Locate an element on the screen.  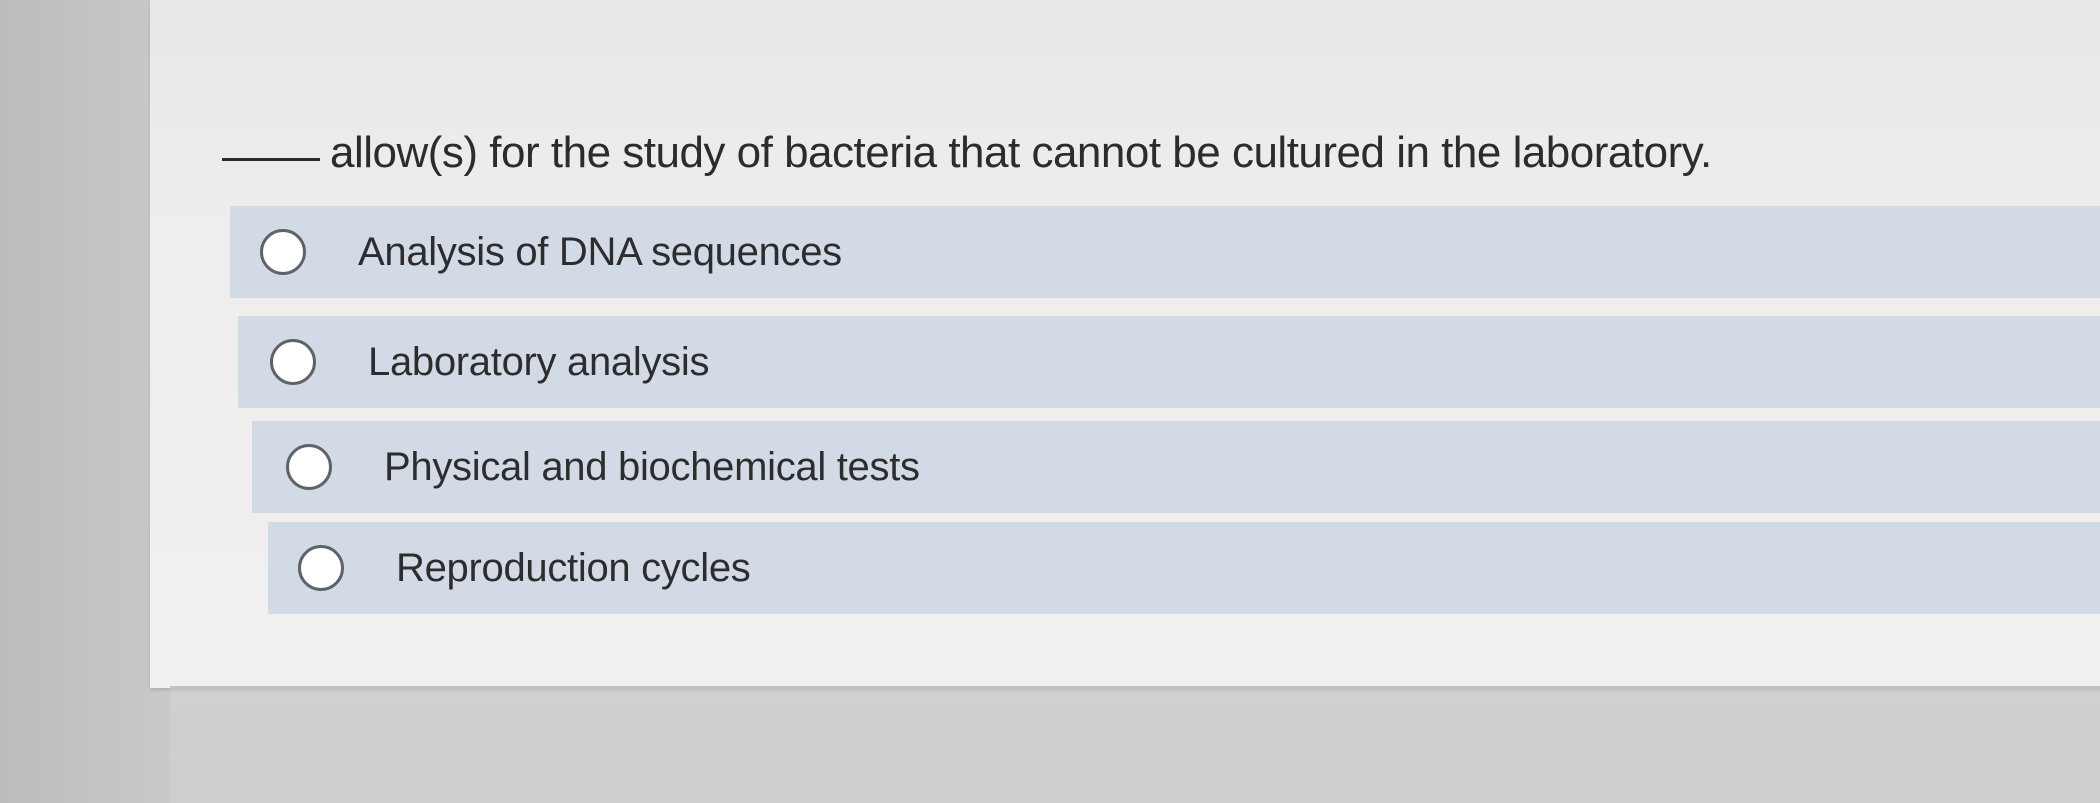
answer-option-2: Laboratory analysis is located at coordinates (1169, 362).